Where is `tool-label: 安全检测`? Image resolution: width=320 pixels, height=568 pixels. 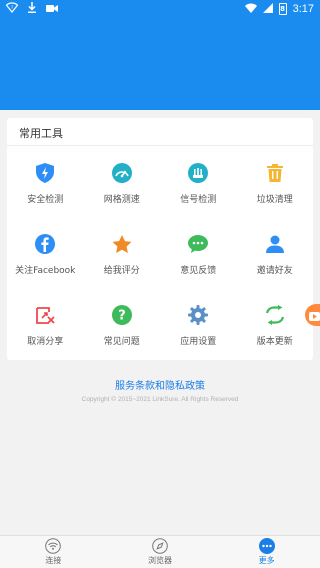
tool-label: 安全检测 is located at coordinates (45, 200).